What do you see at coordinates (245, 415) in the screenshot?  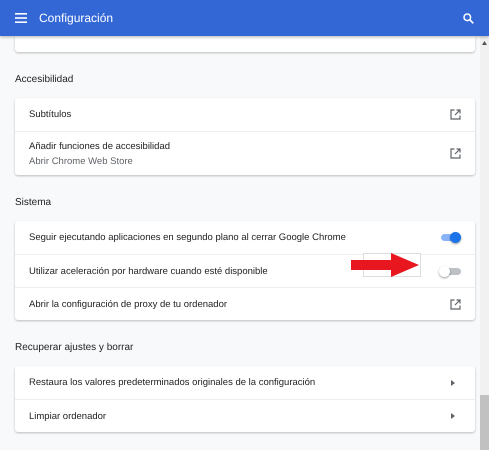 I see `settings-row: Limpiar ordenador` at bounding box center [245, 415].